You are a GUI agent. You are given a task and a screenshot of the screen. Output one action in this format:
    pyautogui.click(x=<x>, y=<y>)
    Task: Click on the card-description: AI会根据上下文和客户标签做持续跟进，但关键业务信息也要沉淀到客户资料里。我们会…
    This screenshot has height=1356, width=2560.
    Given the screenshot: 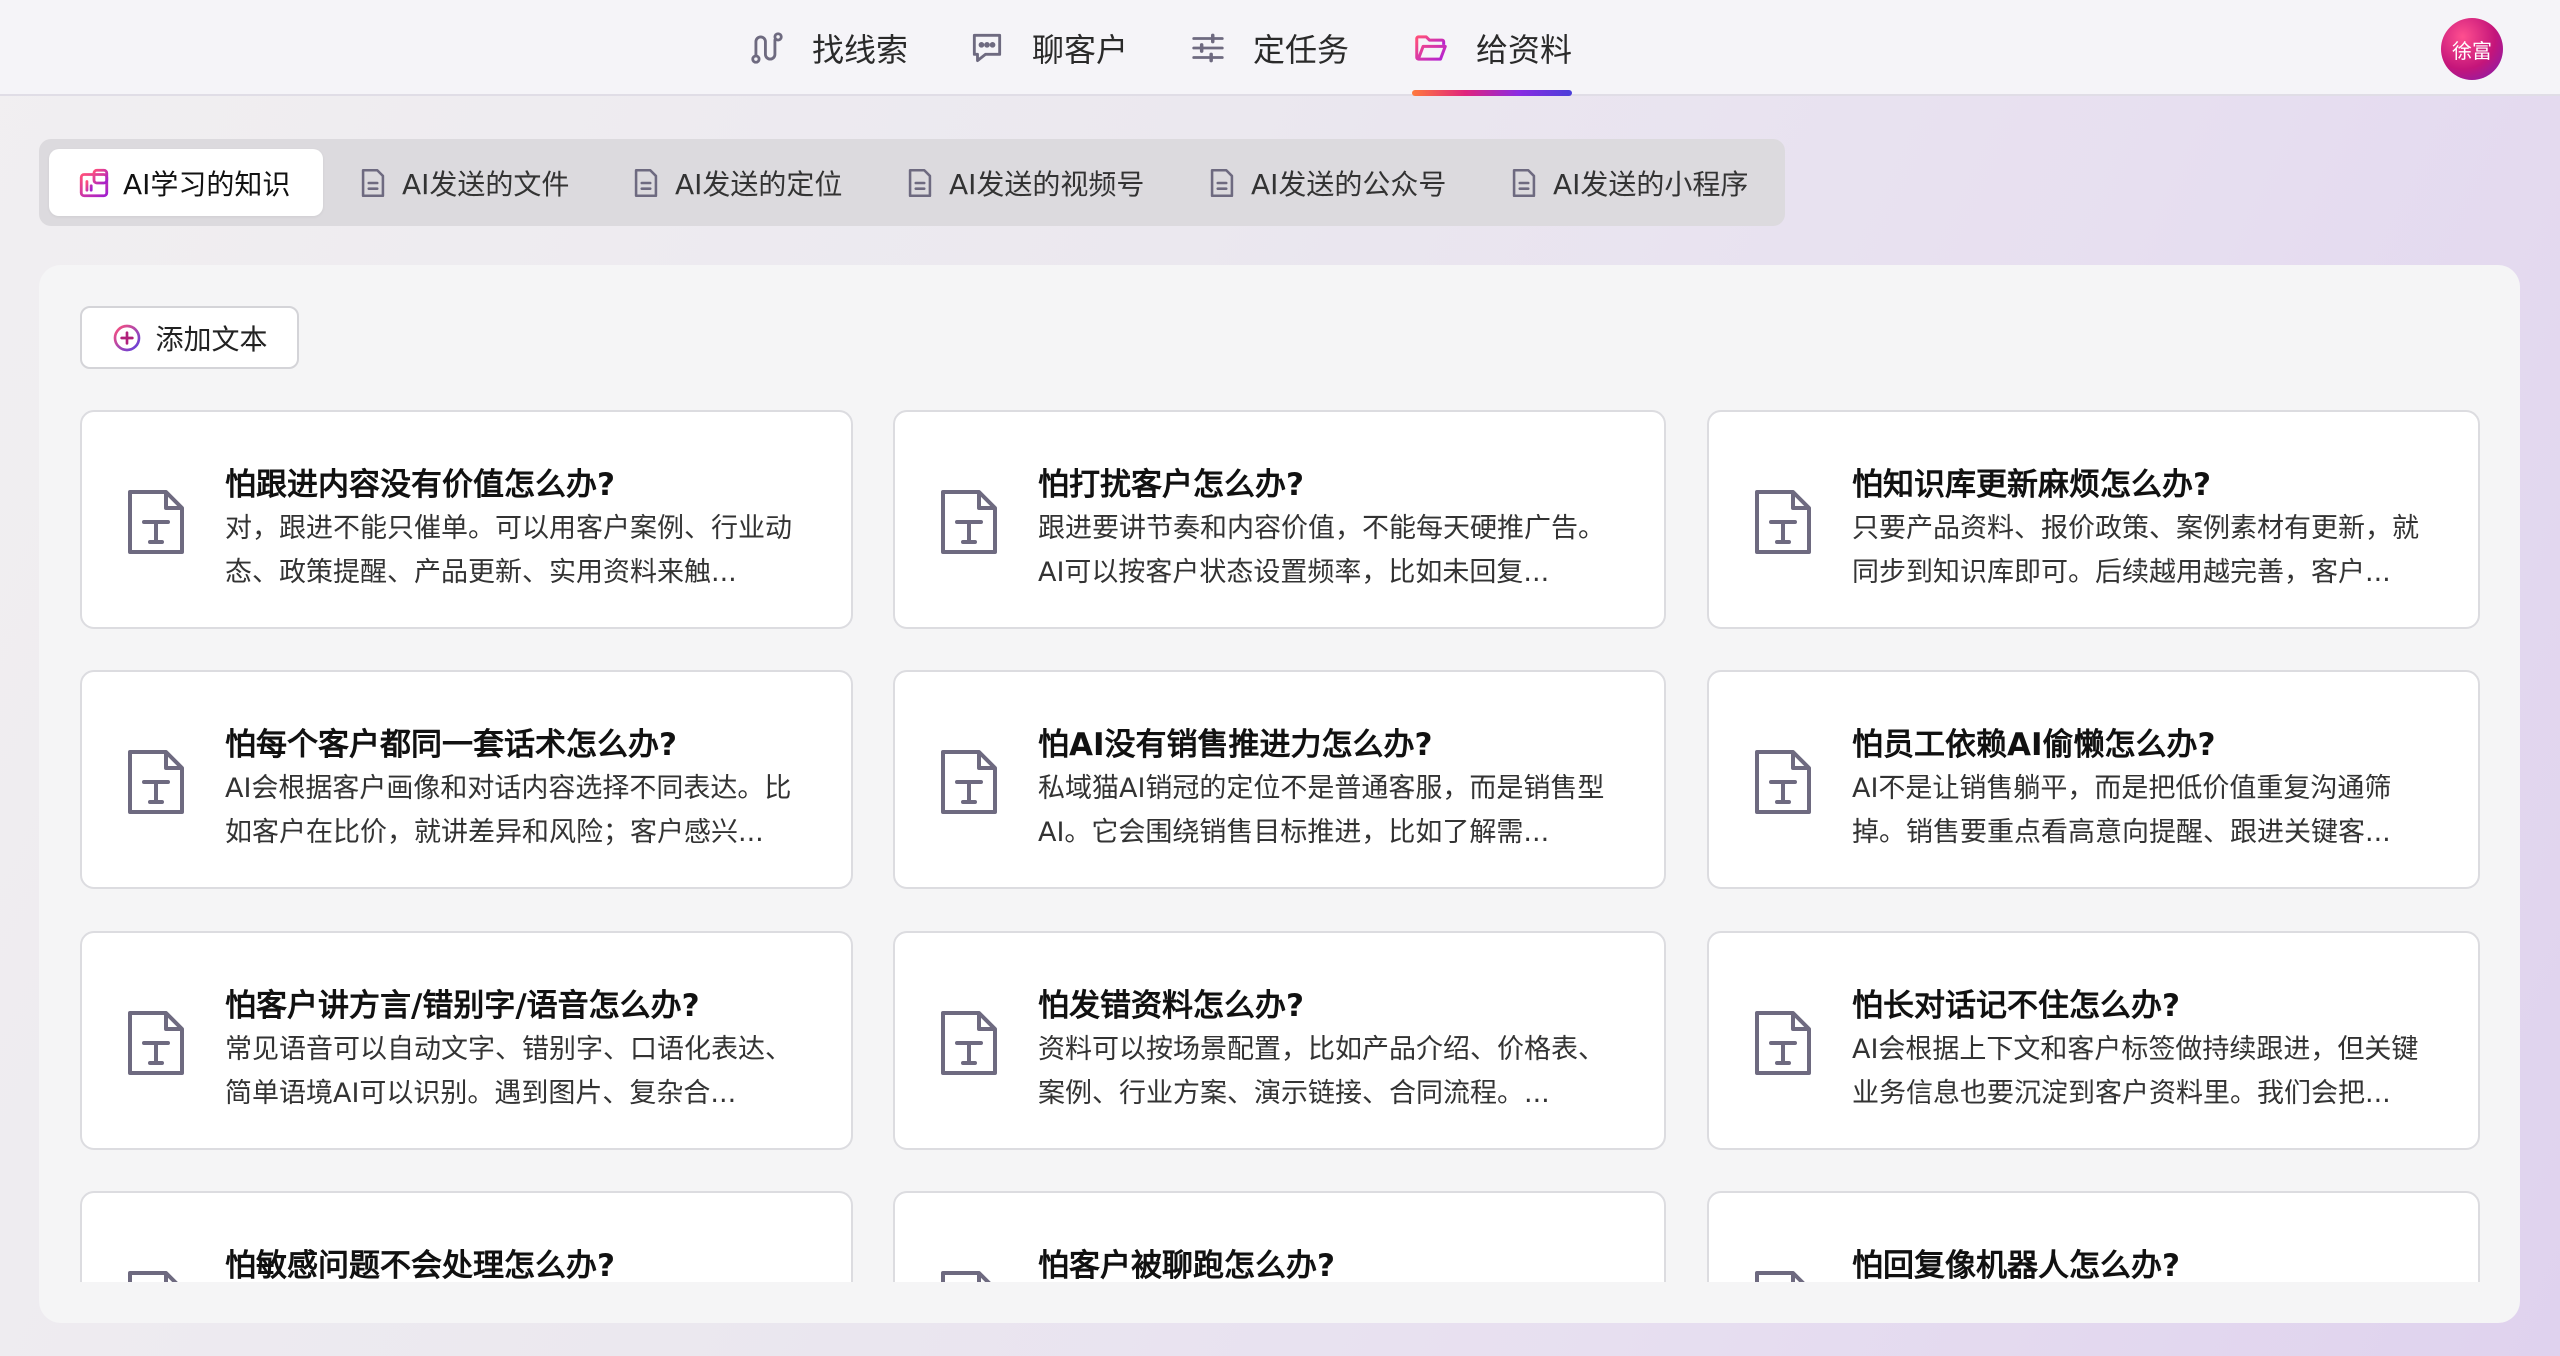 What is the action you would take?
    pyautogui.click(x=2135, y=1071)
    